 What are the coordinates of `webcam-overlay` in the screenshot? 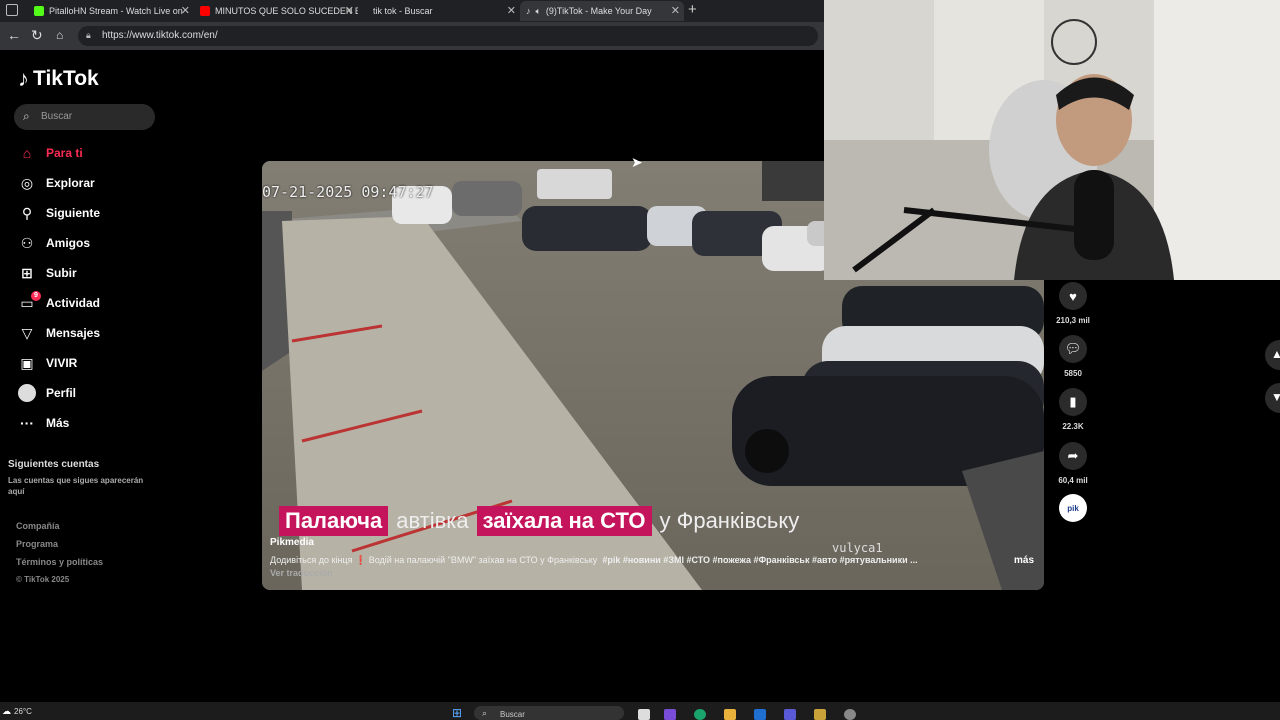 It's located at (1052, 140).